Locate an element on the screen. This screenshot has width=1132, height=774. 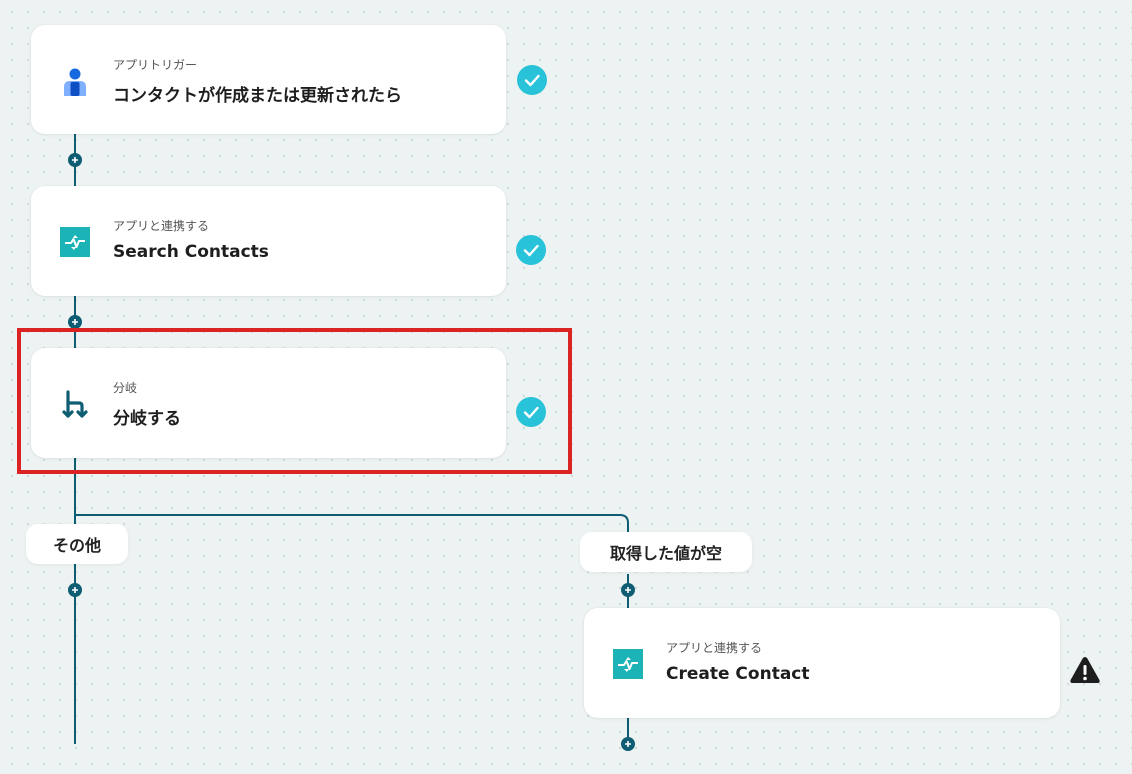
step-subtitle: アプリトリガー is located at coordinates (155, 65).